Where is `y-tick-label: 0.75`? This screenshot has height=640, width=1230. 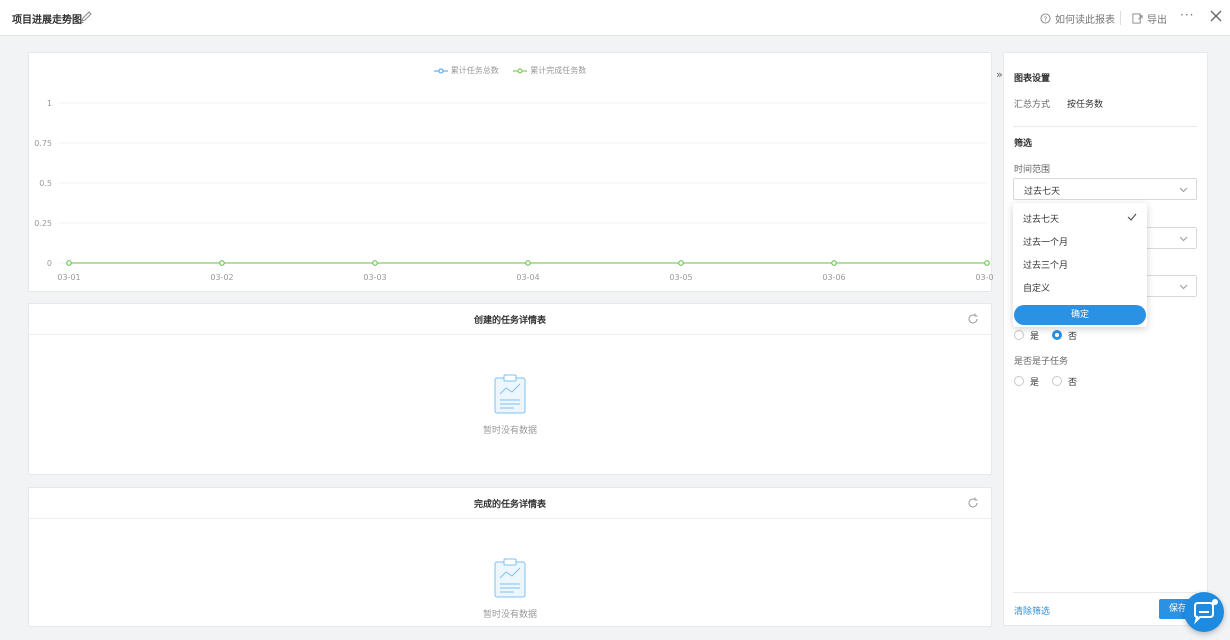 y-tick-label: 0.75 is located at coordinates (43, 143).